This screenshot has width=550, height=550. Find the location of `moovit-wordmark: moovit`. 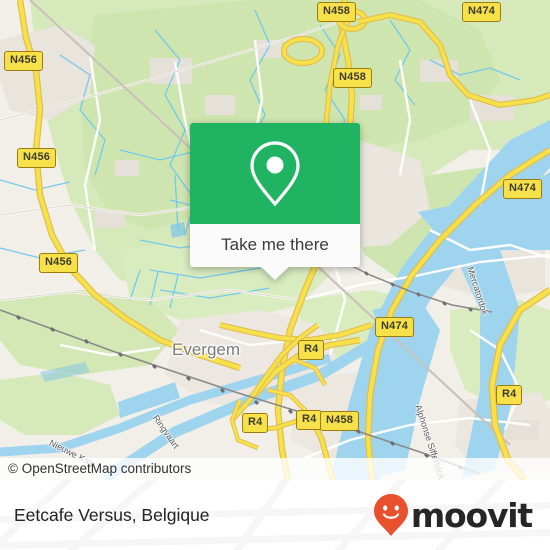

moovit-wordmark: moovit is located at coordinates (471, 515).